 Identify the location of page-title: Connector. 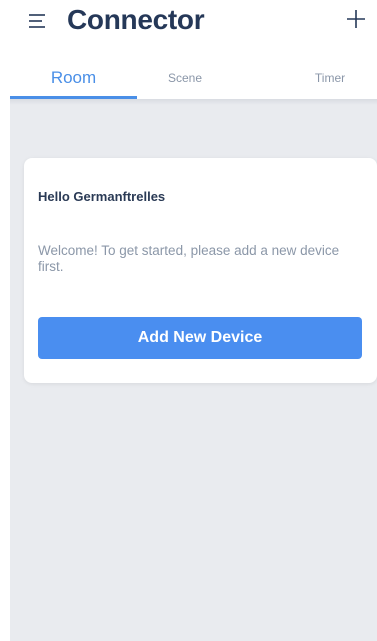
(136, 19).